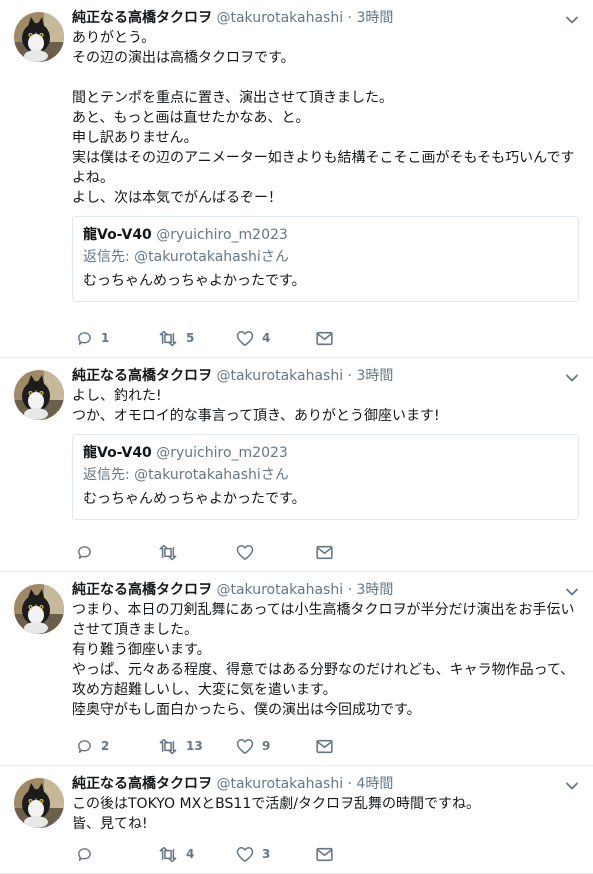 This screenshot has width=593, height=874. I want to click on like-button, so click(249, 552).